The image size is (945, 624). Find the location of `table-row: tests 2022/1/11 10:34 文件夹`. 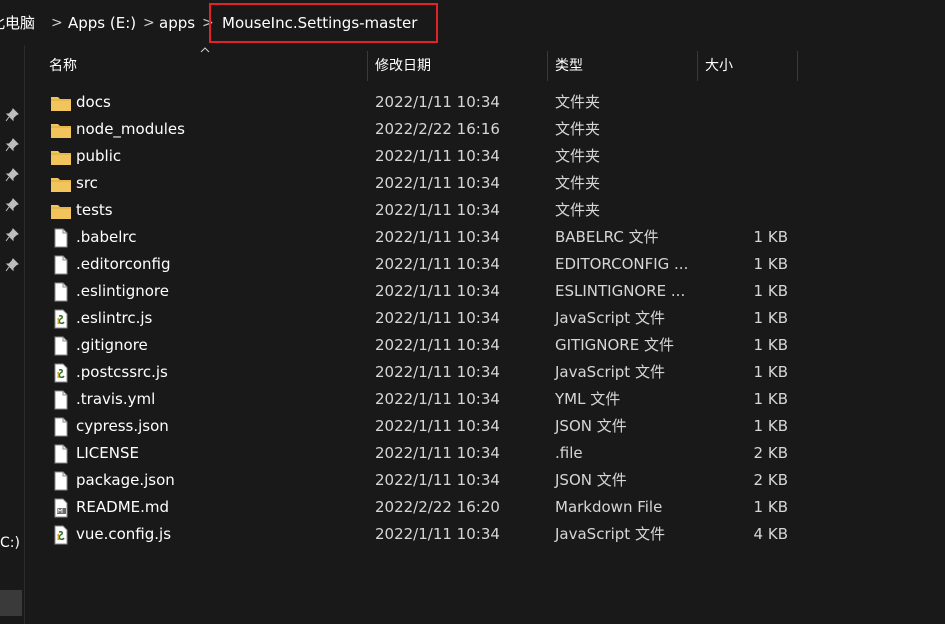

table-row: tests 2022/1/11 10:34 文件夹 is located at coordinates (485, 210).